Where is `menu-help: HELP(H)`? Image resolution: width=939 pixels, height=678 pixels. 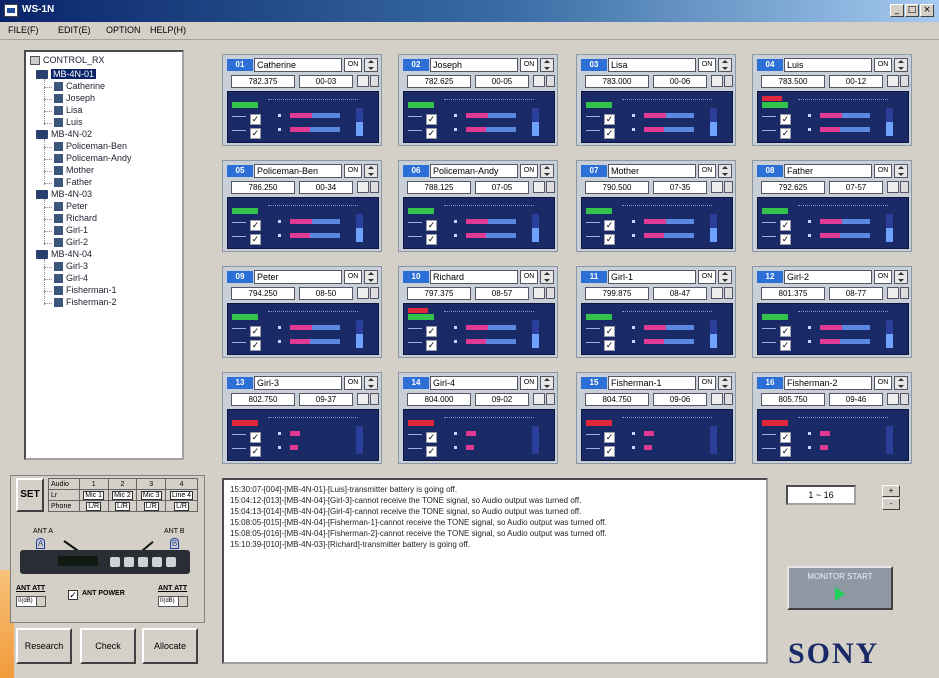 menu-help: HELP(H) is located at coordinates (168, 30).